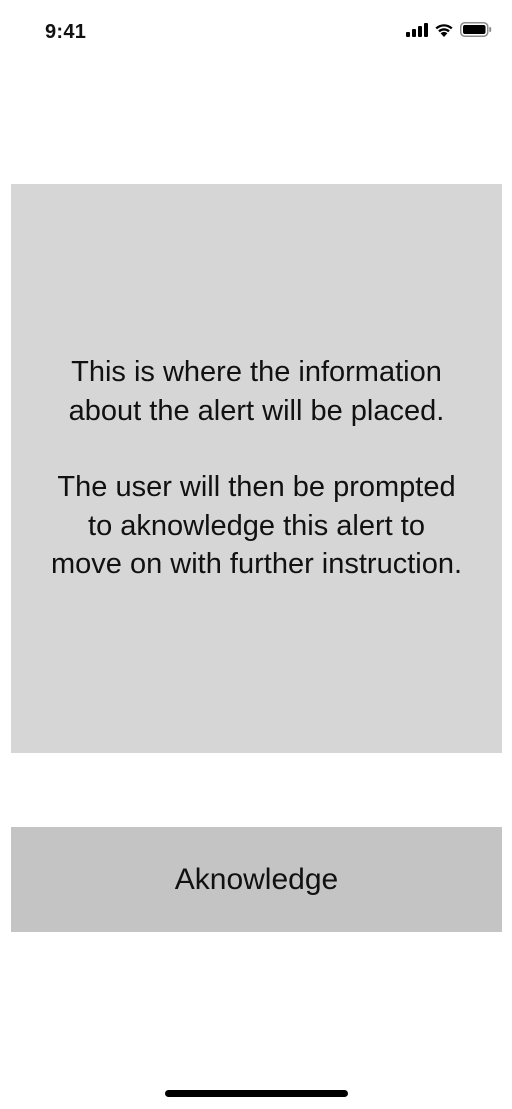 This screenshot has height=1109, width=512. I want to click on status-bar: 9:41, so click(256, 30).